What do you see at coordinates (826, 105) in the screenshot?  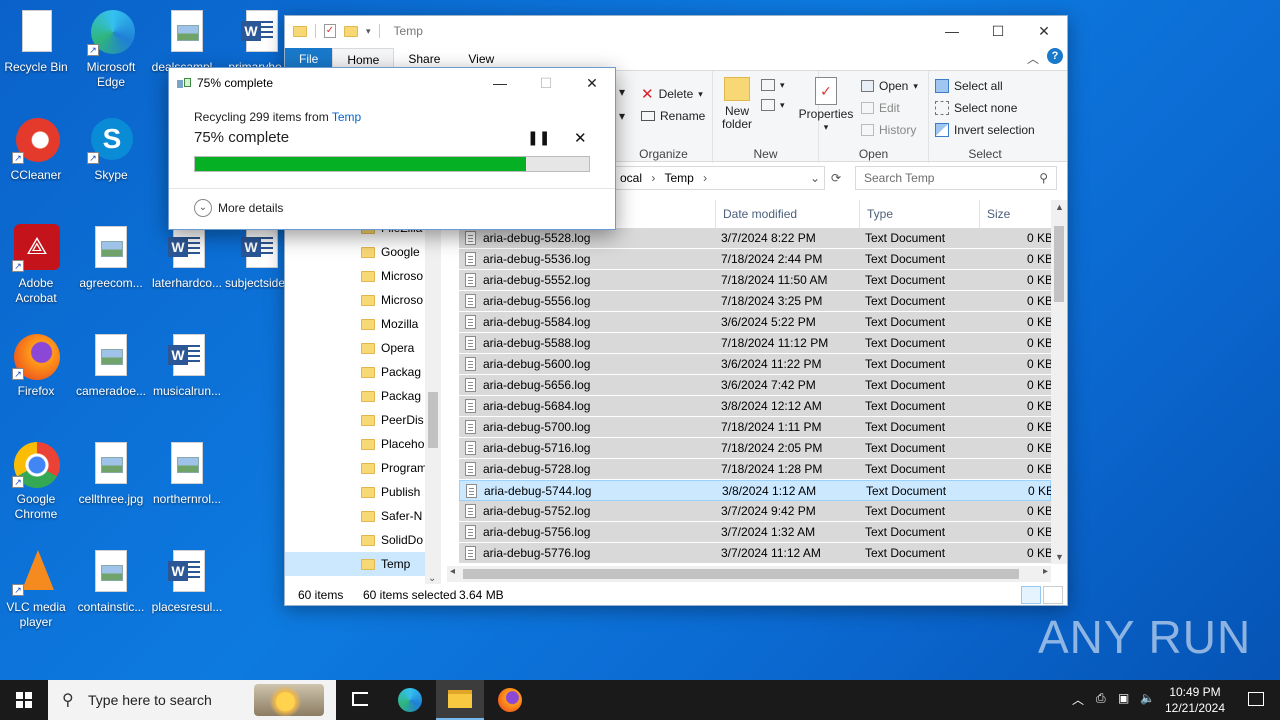 I see `properties-button: ✓ Properties ▾` at bounding box center [826, 105].